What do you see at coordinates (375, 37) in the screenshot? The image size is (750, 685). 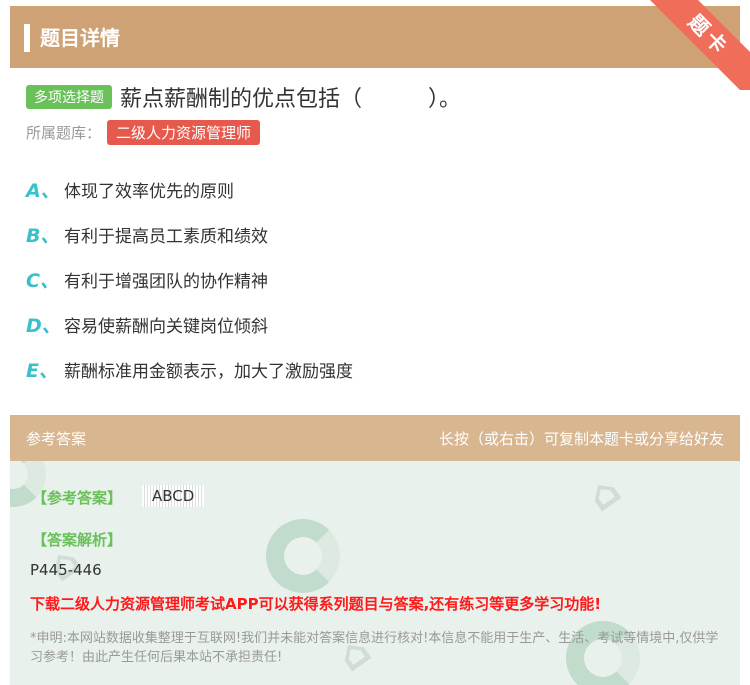 I see `page-header: 题目详情` at bounding box center [375, 37].